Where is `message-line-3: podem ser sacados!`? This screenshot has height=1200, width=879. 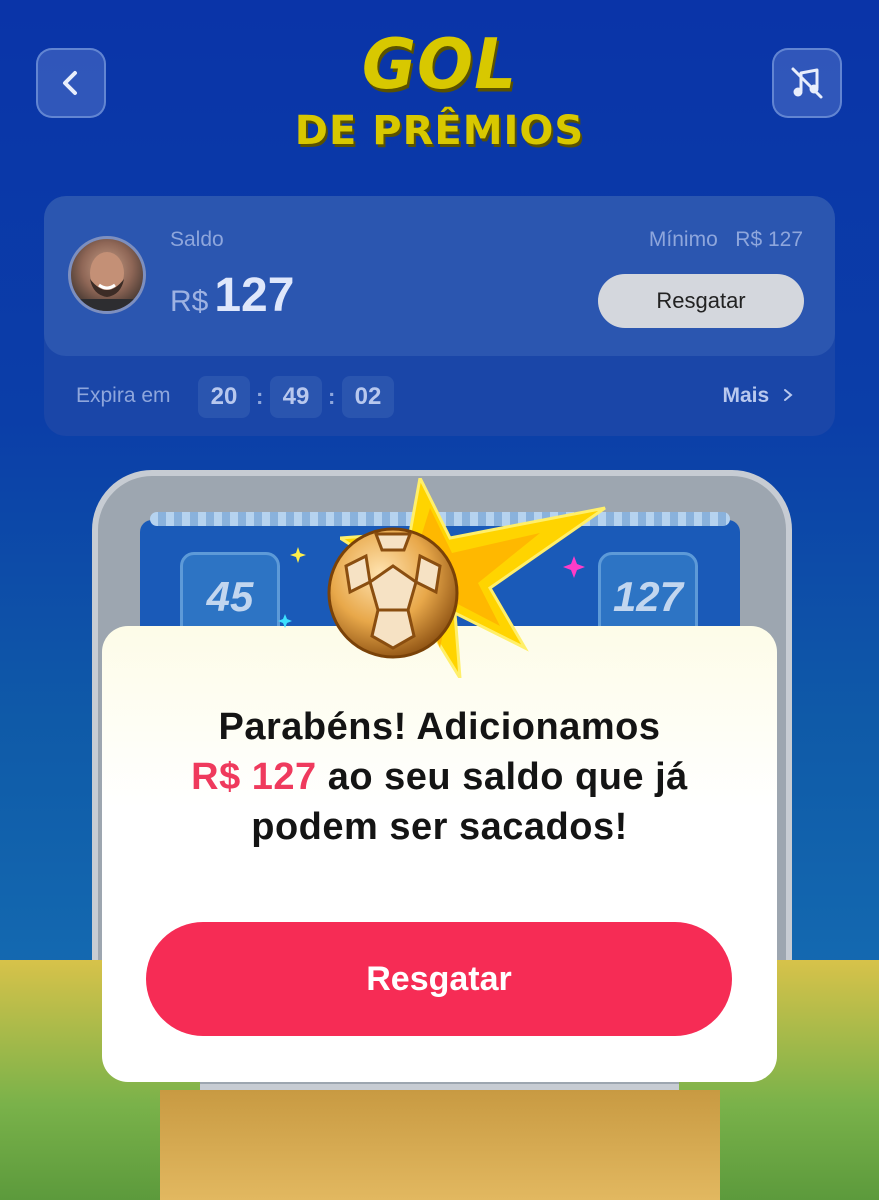 message-line-3: podem ser sacados! is located at coordinates (439, 827).